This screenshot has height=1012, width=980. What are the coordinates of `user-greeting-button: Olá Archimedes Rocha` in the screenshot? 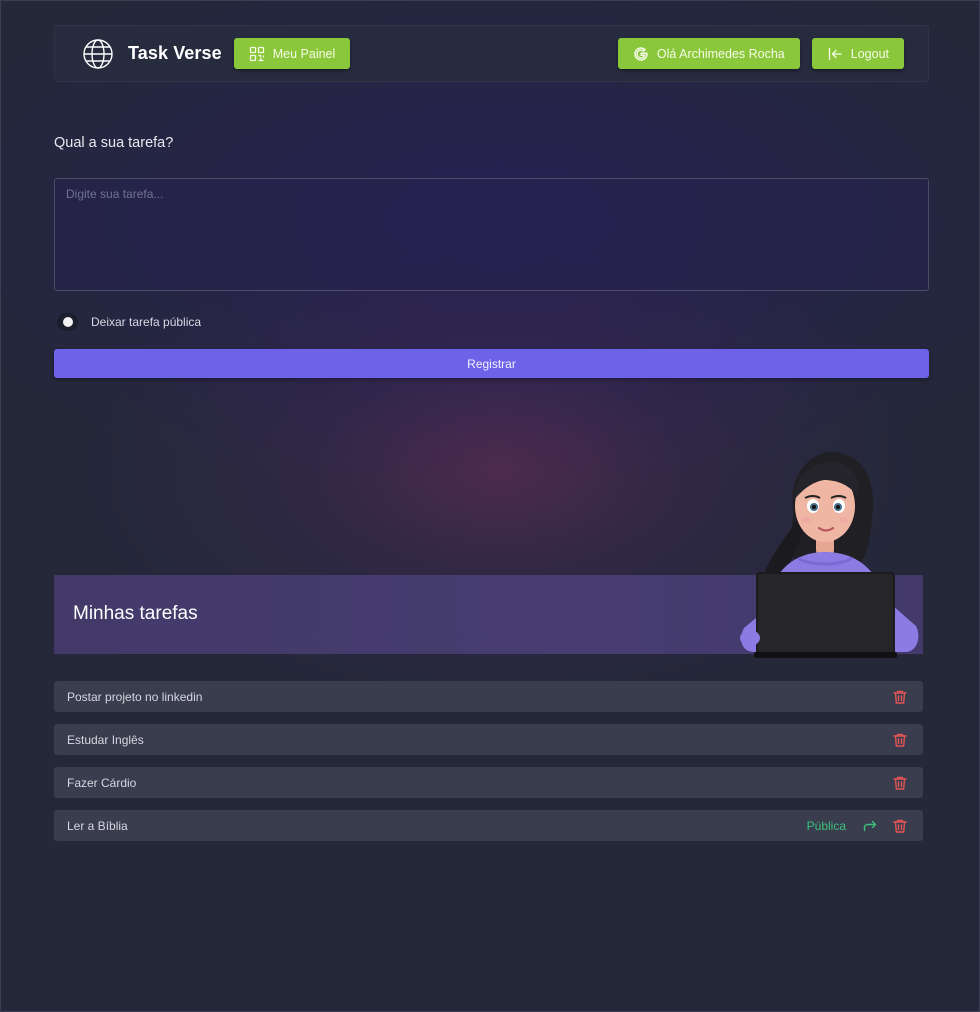 It's located at (708, 53).